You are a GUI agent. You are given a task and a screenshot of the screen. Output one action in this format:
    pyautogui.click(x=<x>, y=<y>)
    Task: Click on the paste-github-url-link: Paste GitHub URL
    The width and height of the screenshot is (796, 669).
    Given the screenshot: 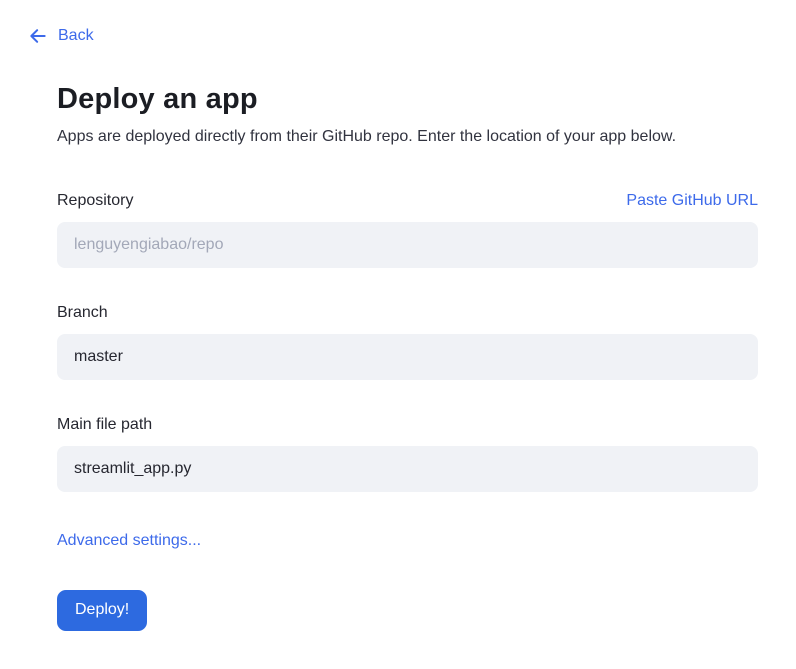 What is the action you would take?
    pyautogui.click(x=692, y=201)
    